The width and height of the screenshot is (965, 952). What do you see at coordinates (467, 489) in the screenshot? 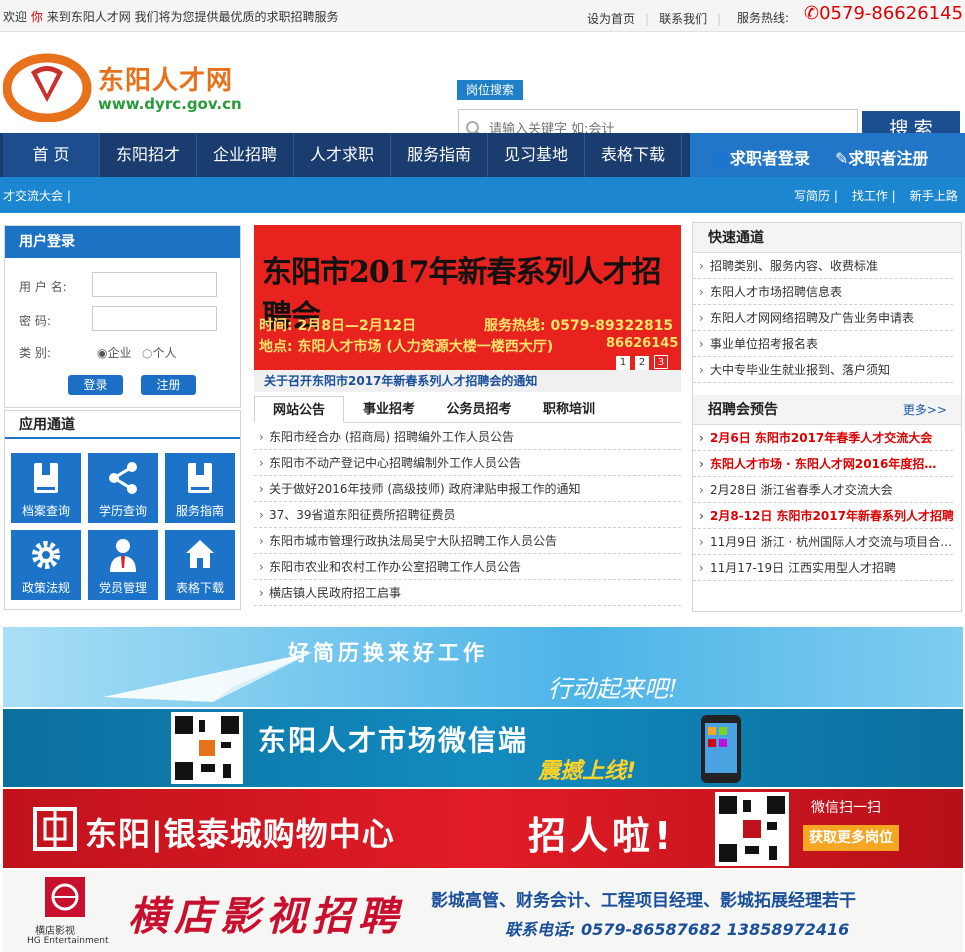
I see `list-item: 关于做好2016年技师 (高级技师) 政府津贴申报工作的通知` at bounding box center [467, 489].